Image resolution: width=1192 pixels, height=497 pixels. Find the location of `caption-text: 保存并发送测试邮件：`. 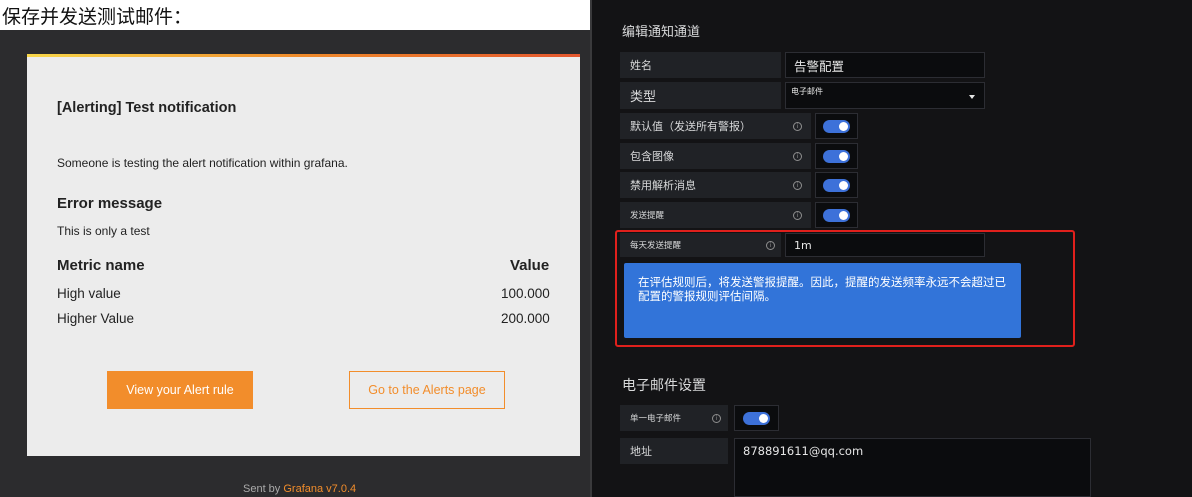

caption-text: 保存并发送测试邮件： is located at coordinates (97, 17).